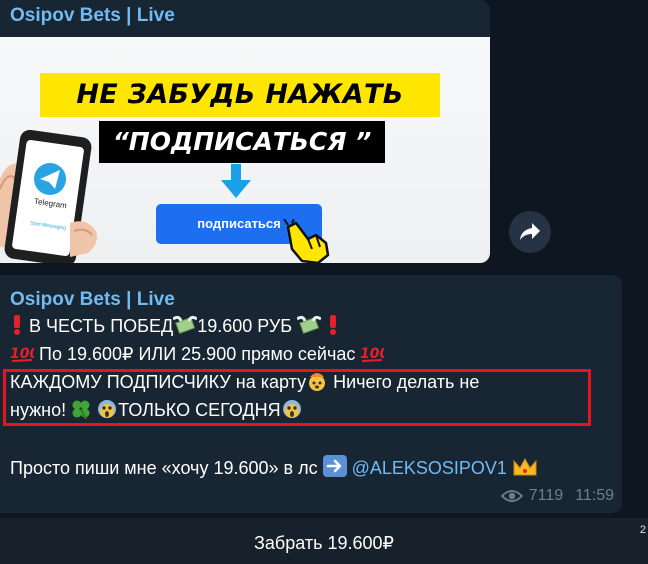 The image size is (648, 564). What do you see at coordinates (429, 468) in the screenshot?
I see `username-link: @ALEKSOSIPOV1` at bounding box center [429, 468].